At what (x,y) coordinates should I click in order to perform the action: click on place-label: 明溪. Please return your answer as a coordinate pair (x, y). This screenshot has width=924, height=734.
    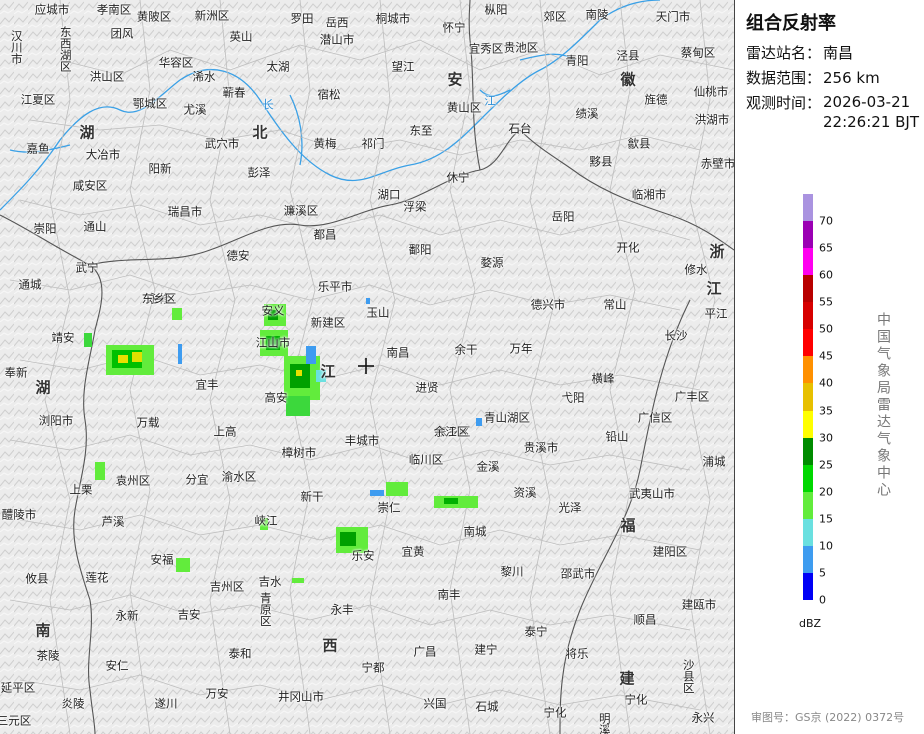
    Looking at the image, I should click on (604, 723).